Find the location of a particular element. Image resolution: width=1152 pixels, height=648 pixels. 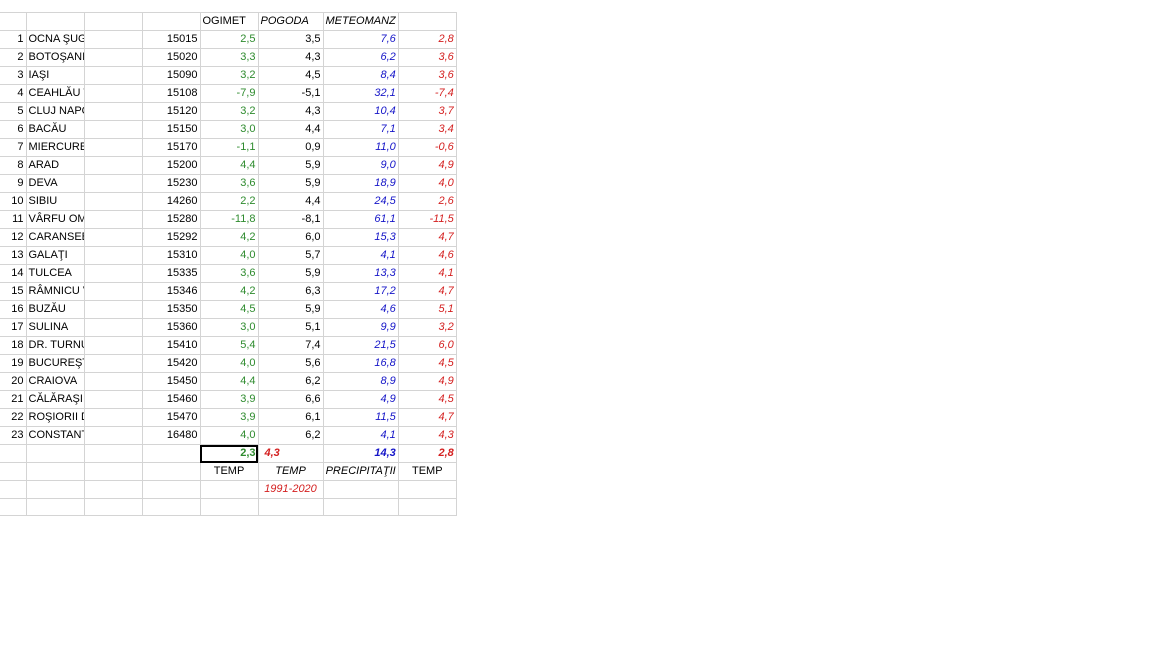

city-name: BACĂU is located at coordinates (55, 129).